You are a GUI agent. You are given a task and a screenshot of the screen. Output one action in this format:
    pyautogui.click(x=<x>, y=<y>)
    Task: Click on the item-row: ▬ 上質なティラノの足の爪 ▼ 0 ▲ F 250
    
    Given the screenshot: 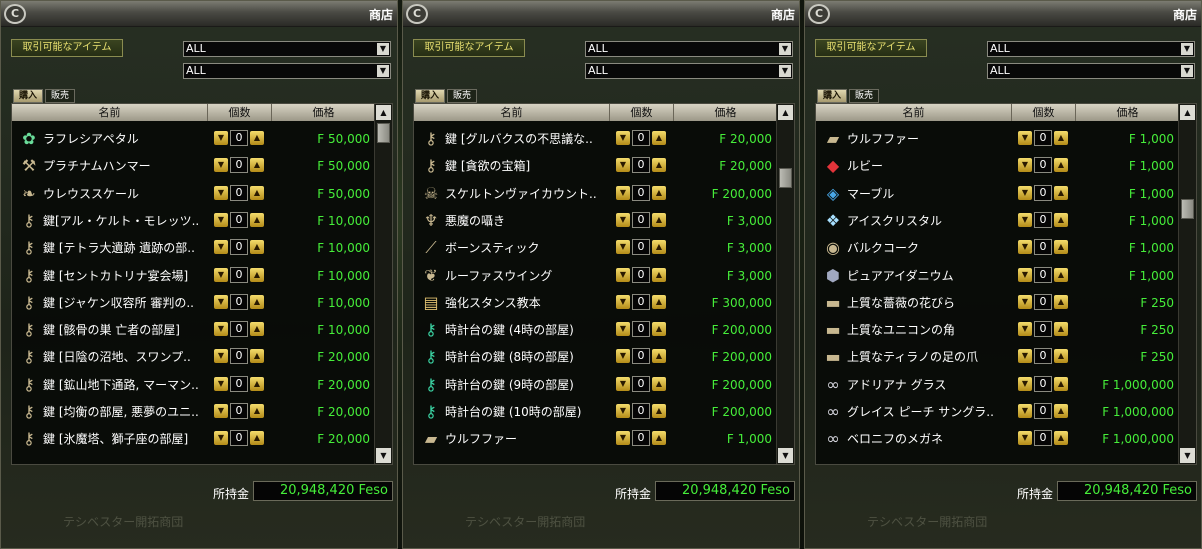 What is the action you would take?
    pyautogui.click(x=997, y=357)
    